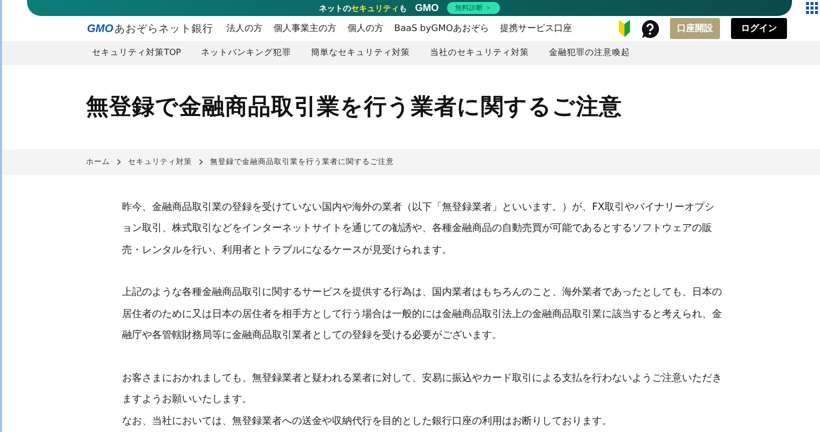 This screenshot has height=432, width=820. I want to click on subnav-link: 簡単なセキュリティ対策, so click(360, 52).